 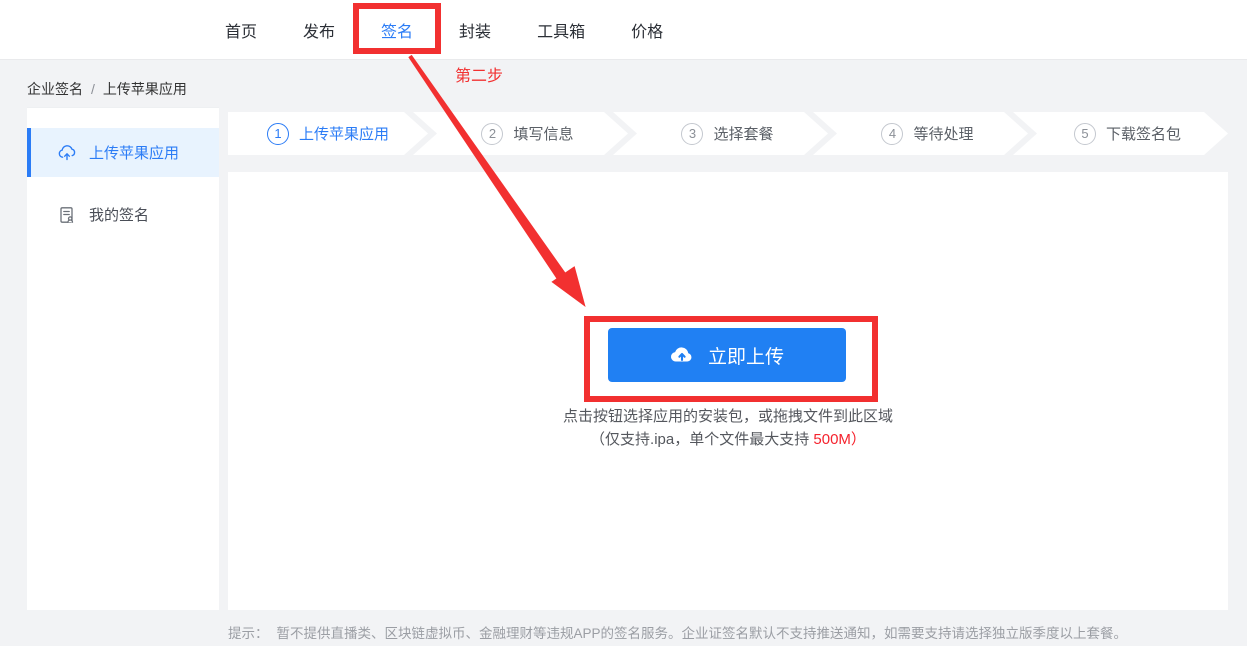 I want to click on step-2-label: 填写信息, so click(x=543, y=134).